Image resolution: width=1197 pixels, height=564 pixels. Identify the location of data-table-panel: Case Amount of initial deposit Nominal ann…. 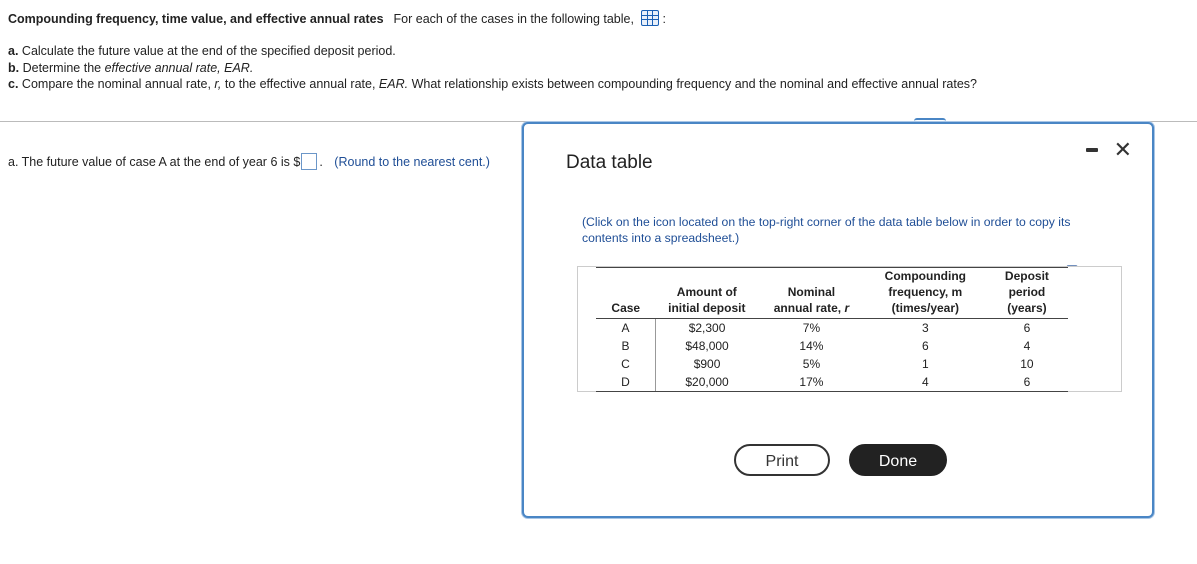
(849, 329).